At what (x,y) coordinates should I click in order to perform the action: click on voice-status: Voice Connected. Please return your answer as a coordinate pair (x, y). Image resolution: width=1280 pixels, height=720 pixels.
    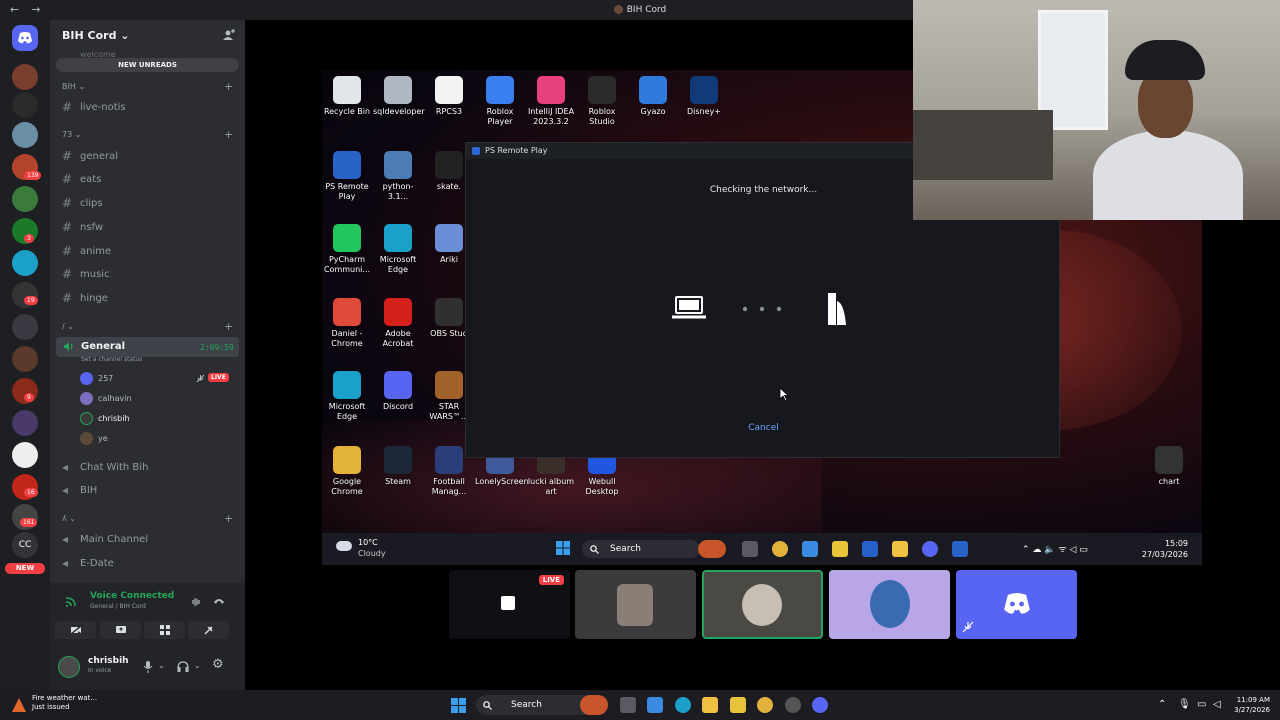
    Looking at the image, I should click on (132, 596).